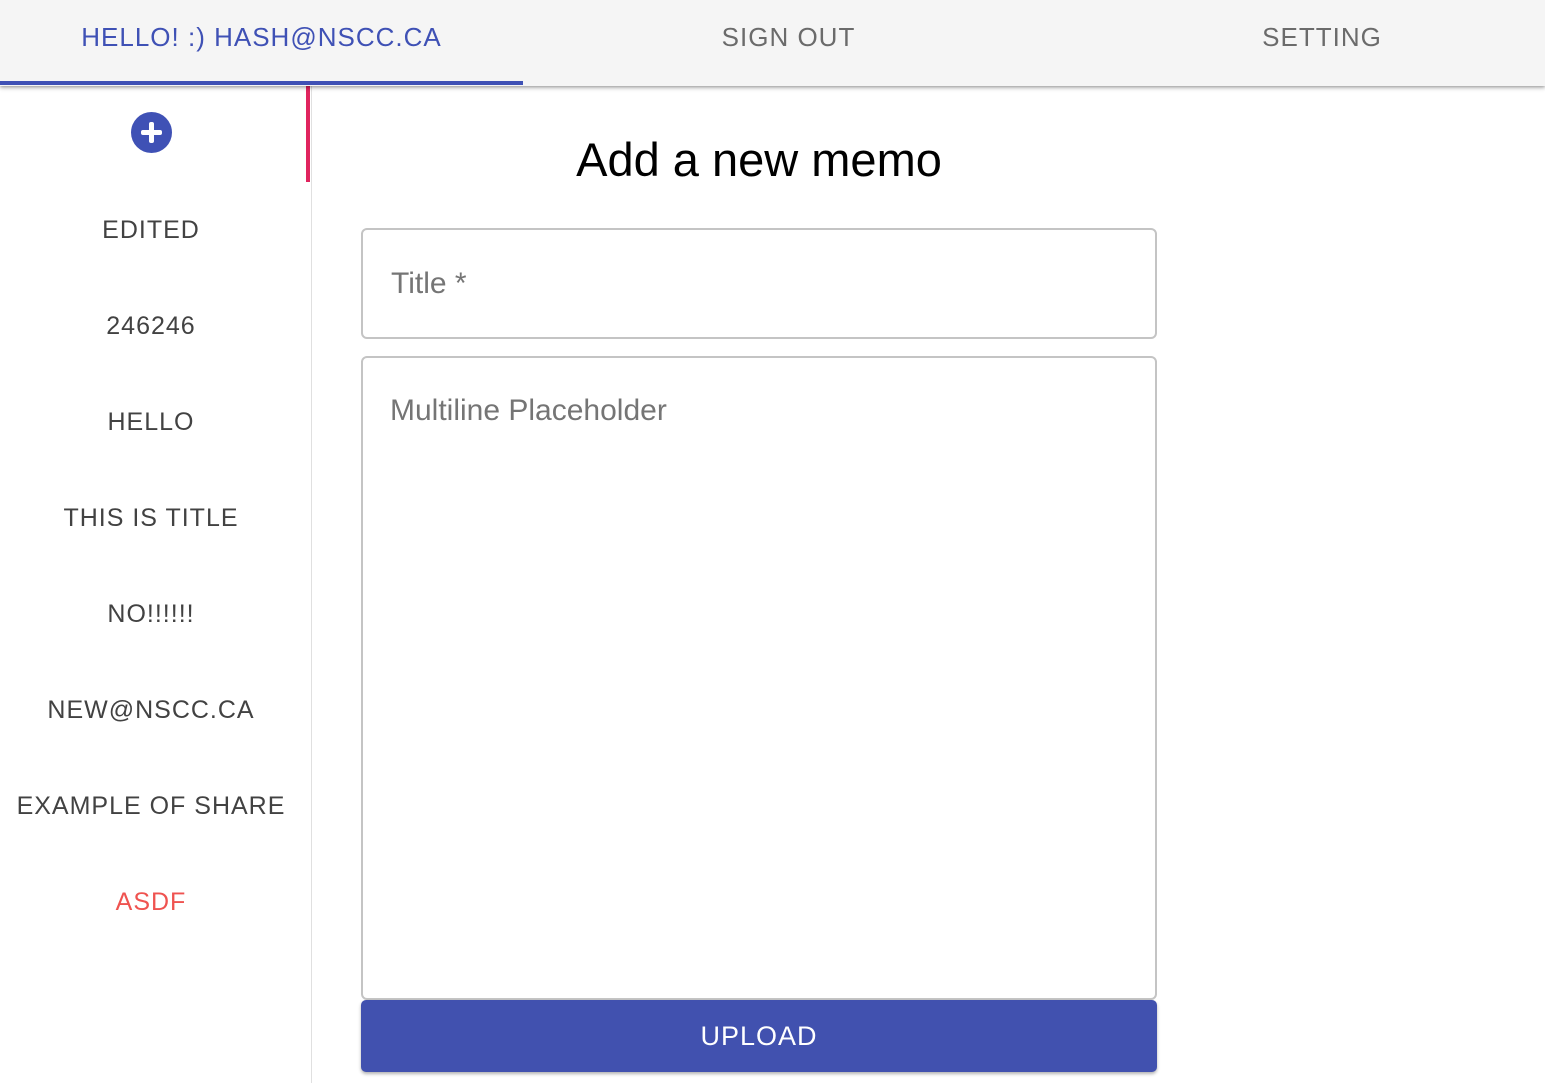  What do you see at coordinates (151, 902) in the screenshot?
I see `memo-item-asdf: ASDF` at bounding box center [151, 902].